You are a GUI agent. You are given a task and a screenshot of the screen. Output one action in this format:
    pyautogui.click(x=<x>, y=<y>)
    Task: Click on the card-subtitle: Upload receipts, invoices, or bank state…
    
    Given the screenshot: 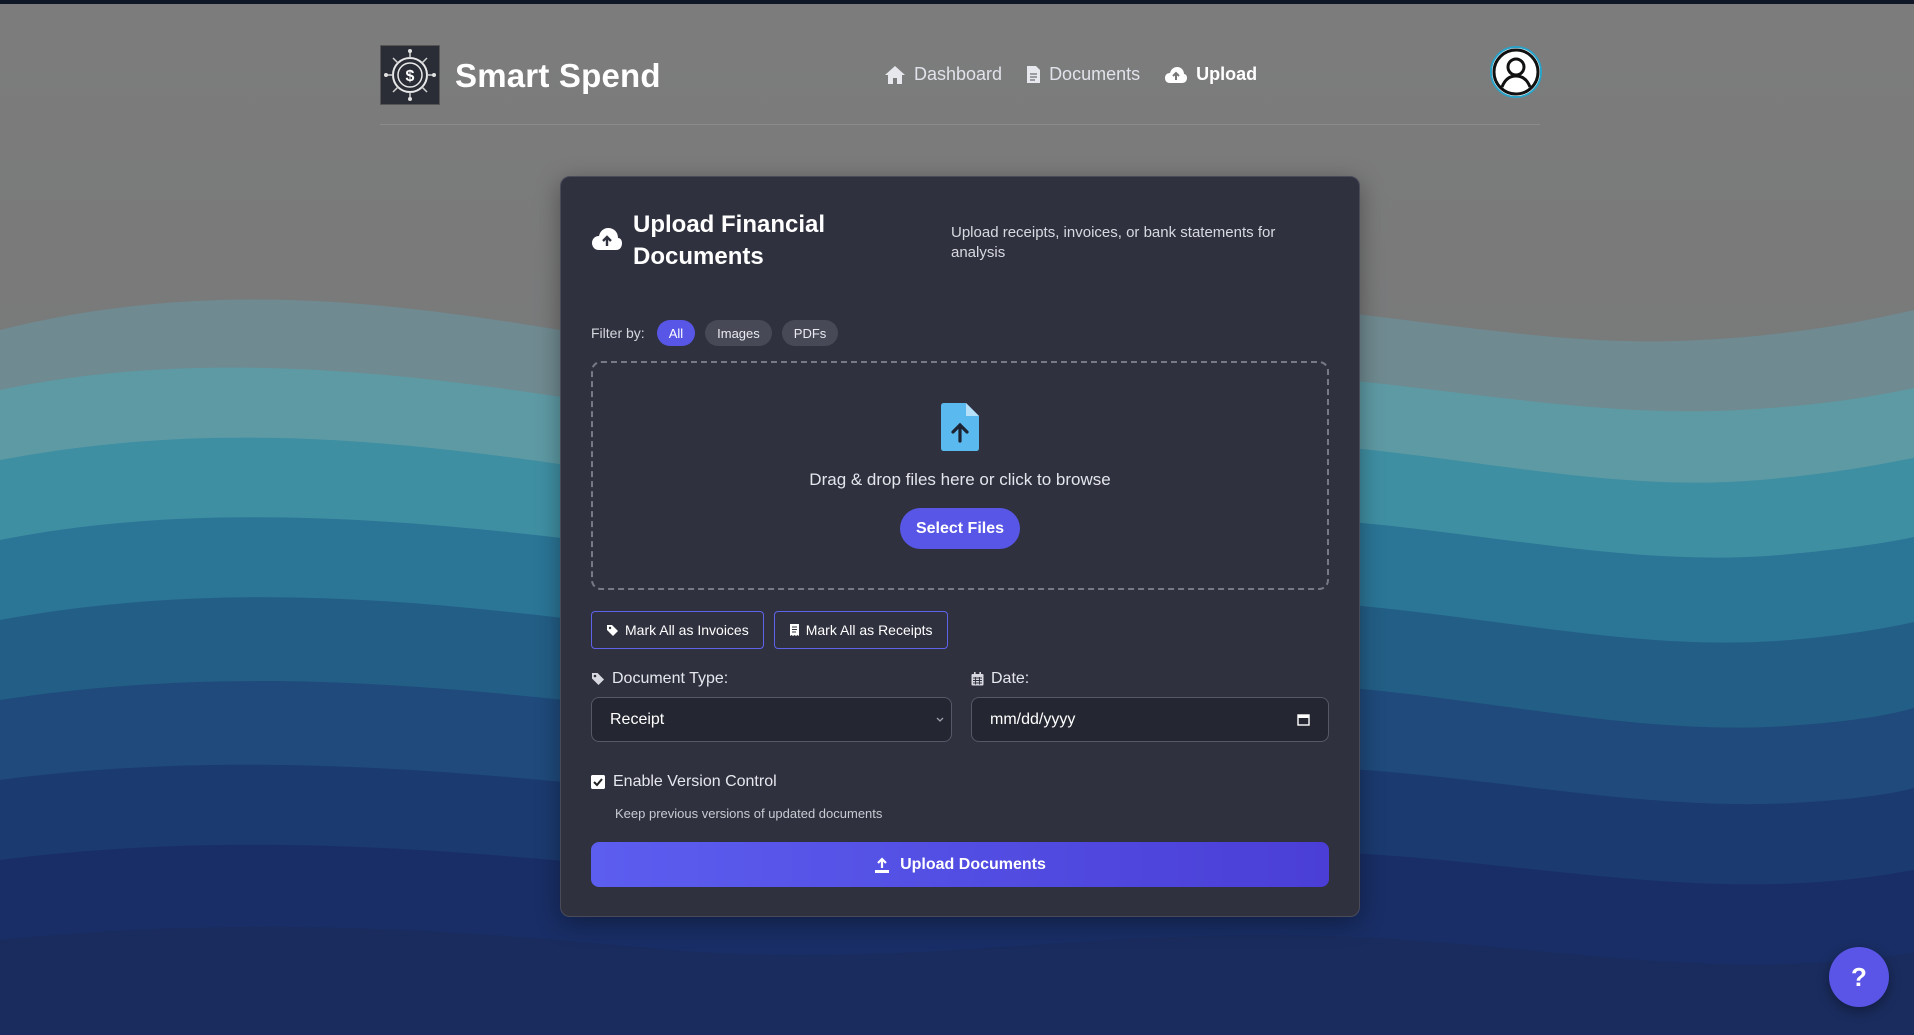 What is the action you would take?
    pyautogui.click(x=1113, y=242)
    